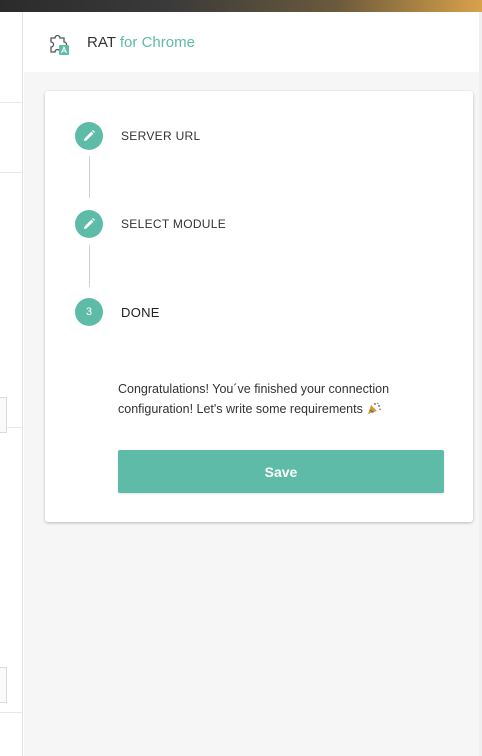 Image resolution: width=482 pixels, height=756 pixels. Describe the element at coordinates (117, 312) in the screenshot. I see `step-done: 3 DONE` at that location.